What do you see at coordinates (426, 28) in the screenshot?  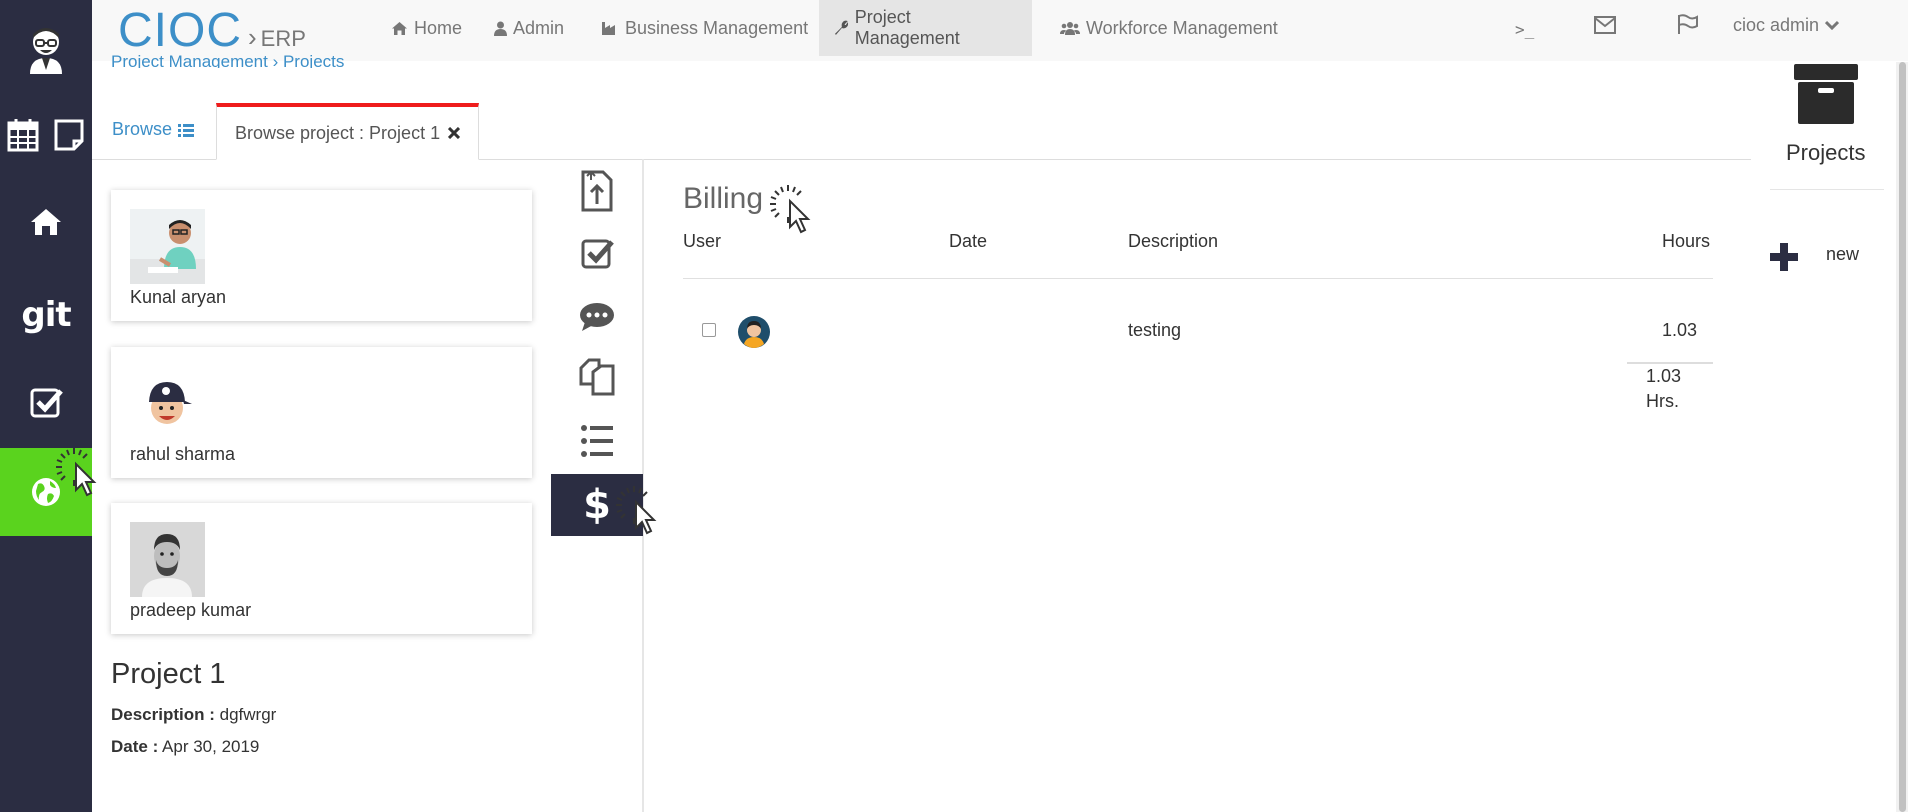 I see `nav-home: Home` at bounding box center [426, 28].